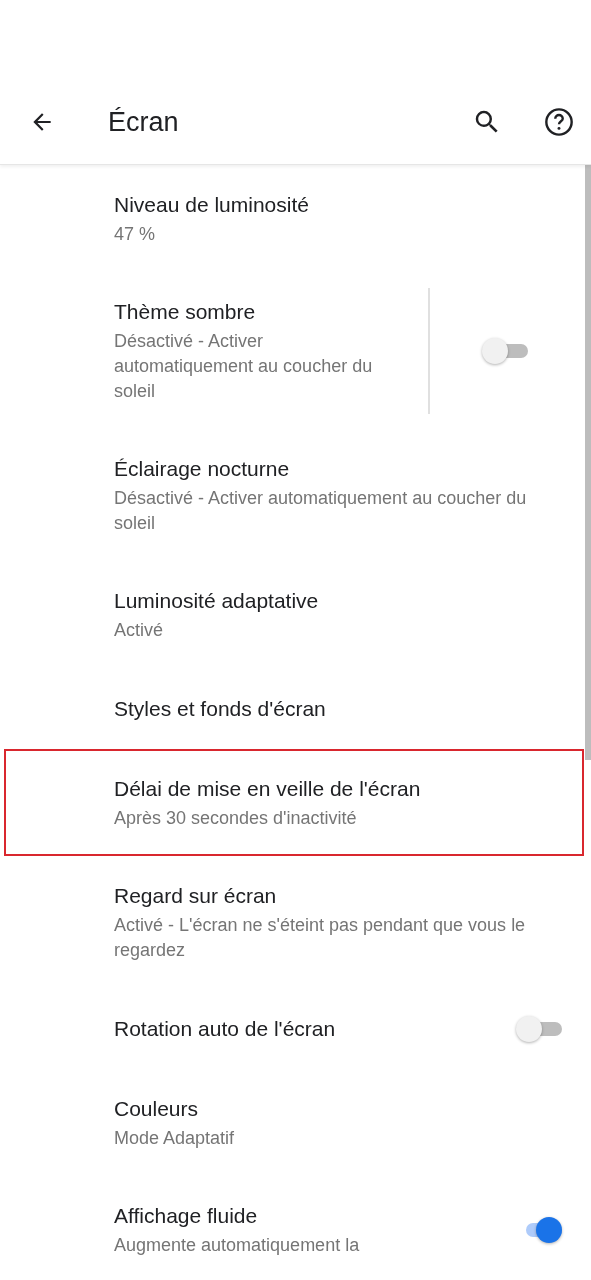 This screenshot has width=591, height=1280. What do you see at coordinates (202, 469) in the screenshot?
I see `setting-title: Éclairage nocturne` at bounding box center [202, 469].